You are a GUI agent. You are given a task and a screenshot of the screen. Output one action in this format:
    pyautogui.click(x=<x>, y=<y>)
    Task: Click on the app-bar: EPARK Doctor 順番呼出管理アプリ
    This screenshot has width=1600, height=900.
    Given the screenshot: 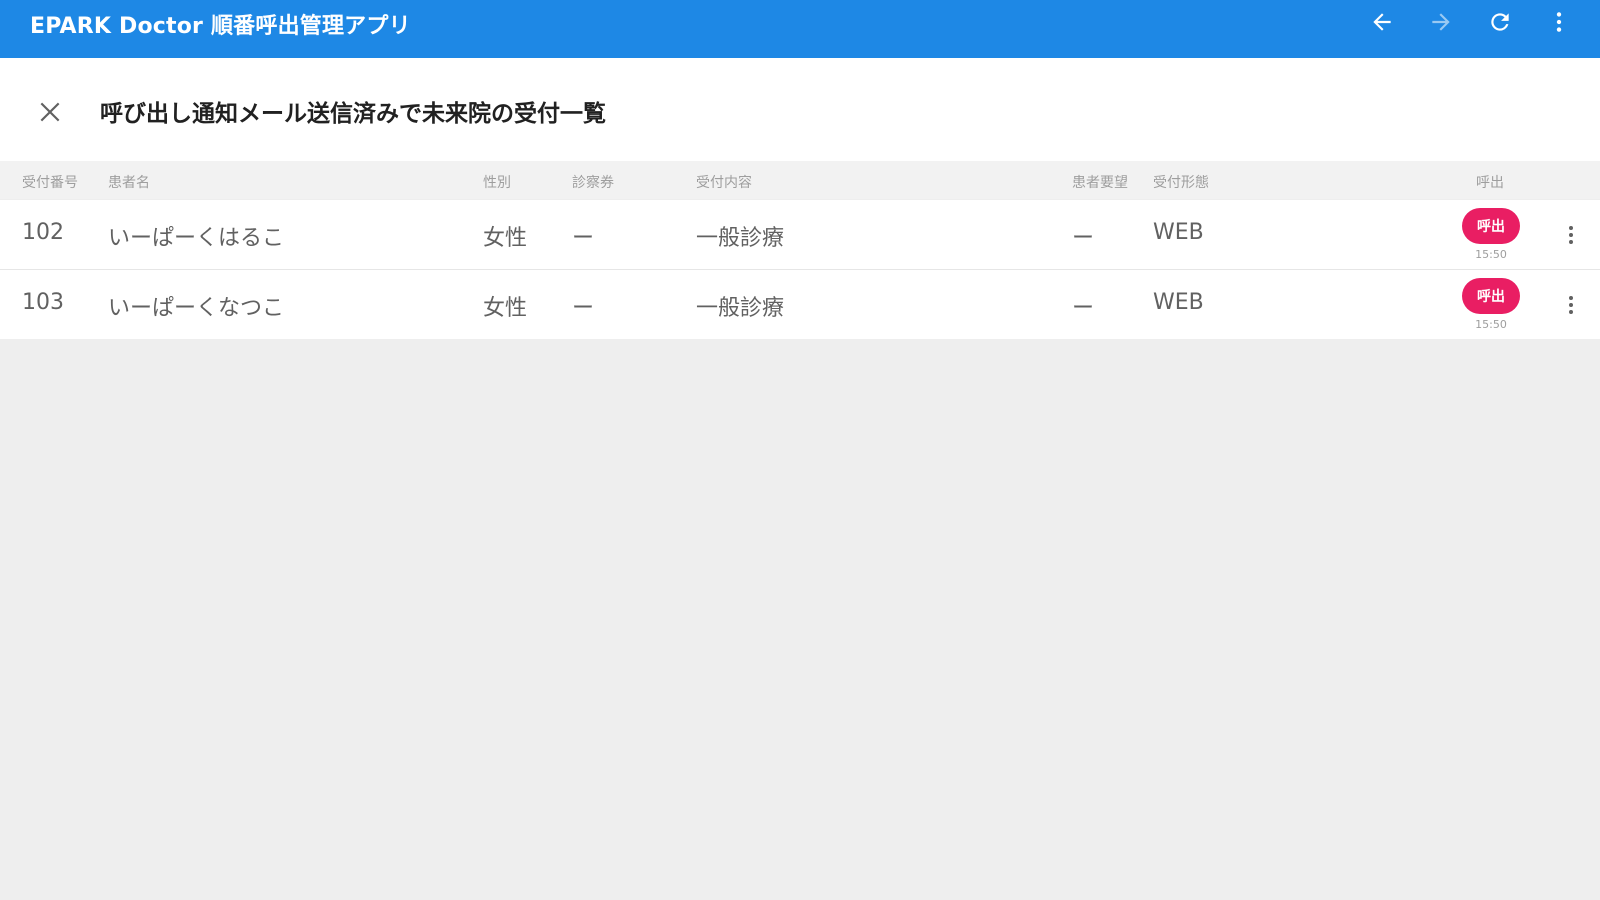 What is the action you would take?
    pyautogui.click(x=800, y=29)
    